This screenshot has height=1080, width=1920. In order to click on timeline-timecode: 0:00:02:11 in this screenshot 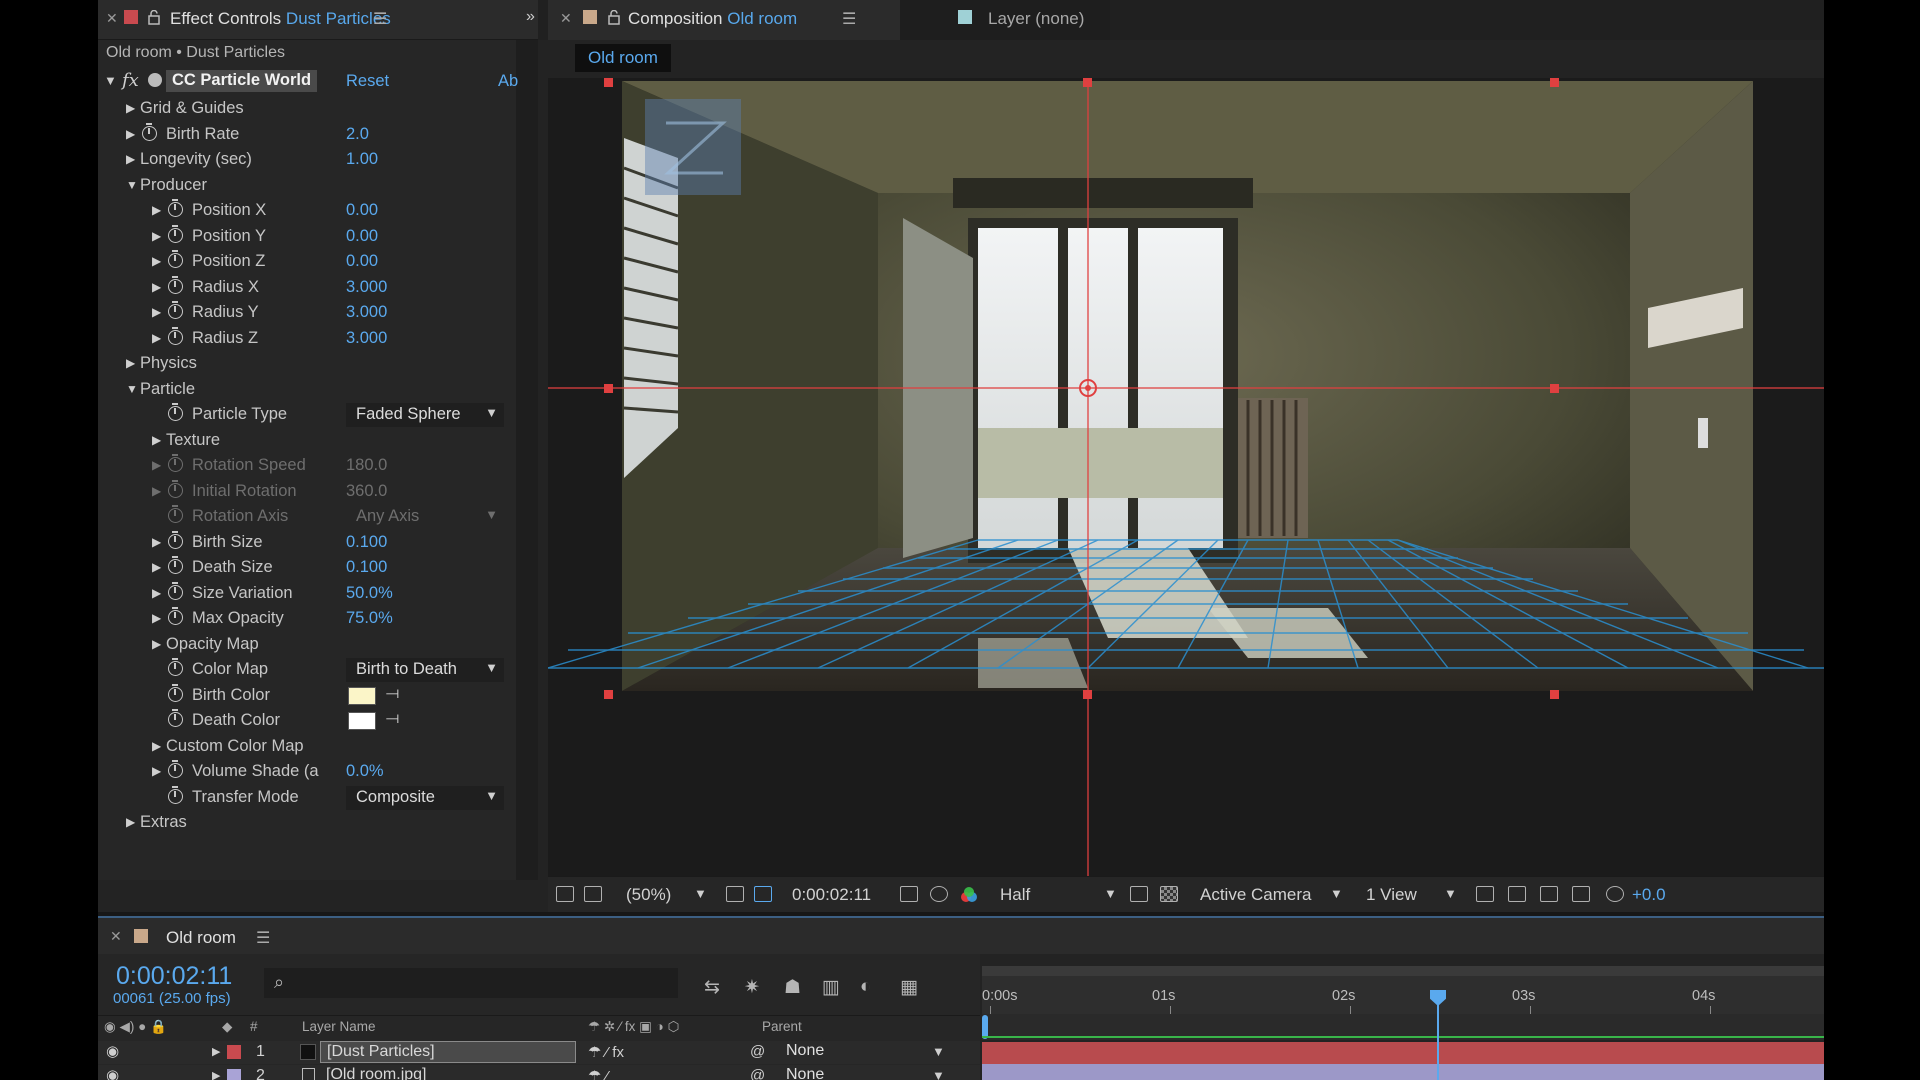, I will do `click(174, 976)`.